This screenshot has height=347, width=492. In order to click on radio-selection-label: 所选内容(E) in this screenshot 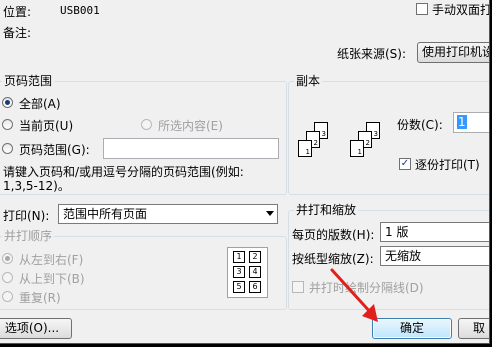, I will do `click(190, 126)`.